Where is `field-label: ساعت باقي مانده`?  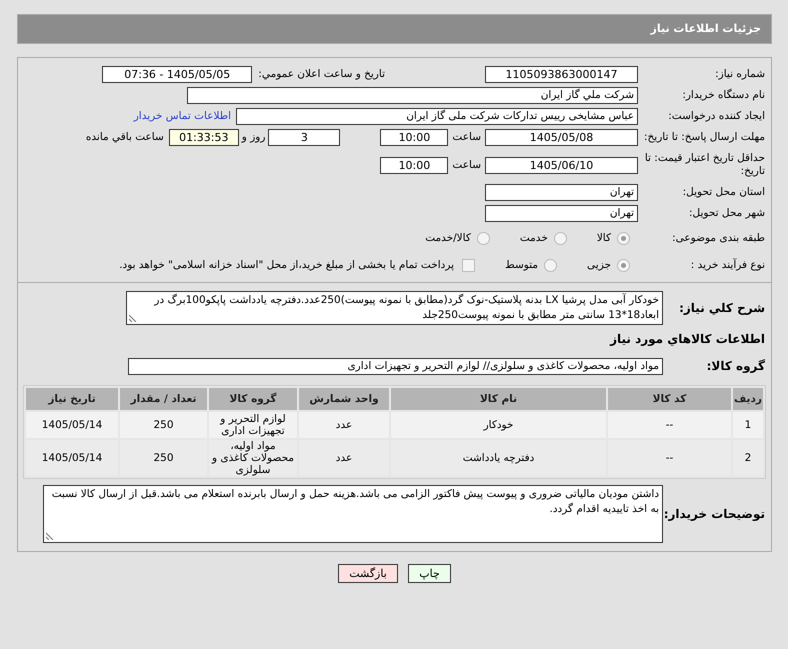 field-label: ساعت باقي مانده is located at coordinates (125, 137).